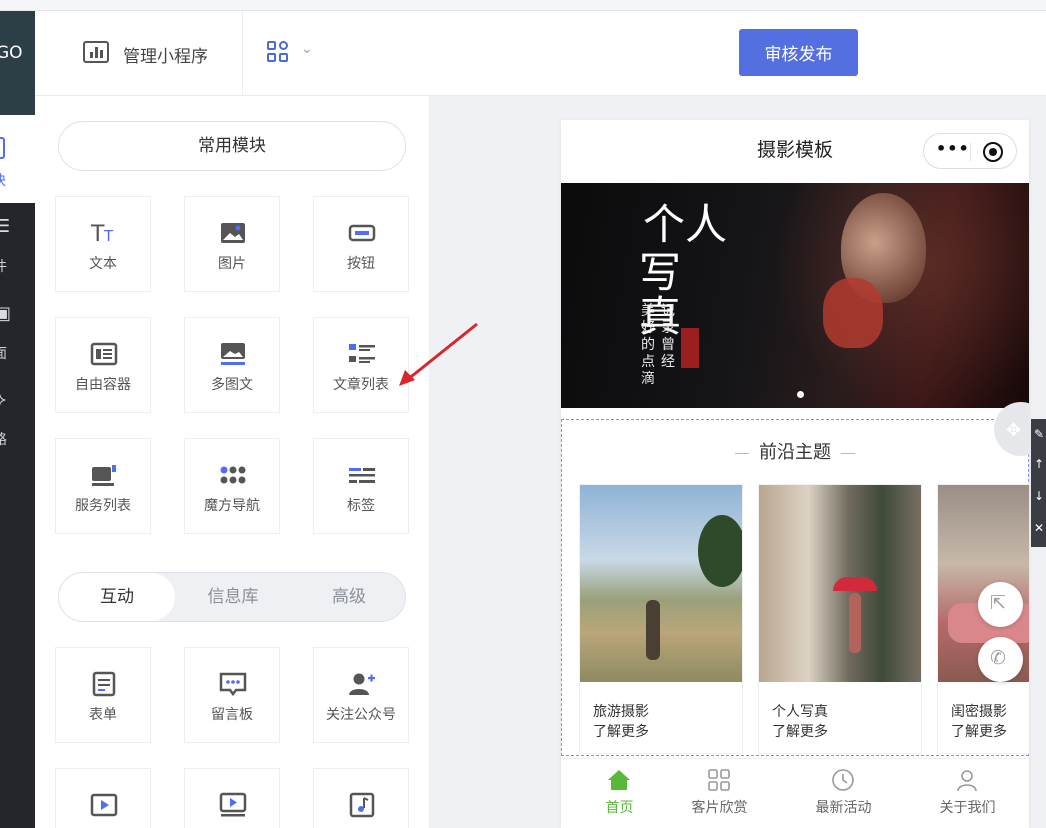 Image resolution: width=1046 pixels, height=828 pixels. I want to click on follow-account-icon, so click(362, 684).